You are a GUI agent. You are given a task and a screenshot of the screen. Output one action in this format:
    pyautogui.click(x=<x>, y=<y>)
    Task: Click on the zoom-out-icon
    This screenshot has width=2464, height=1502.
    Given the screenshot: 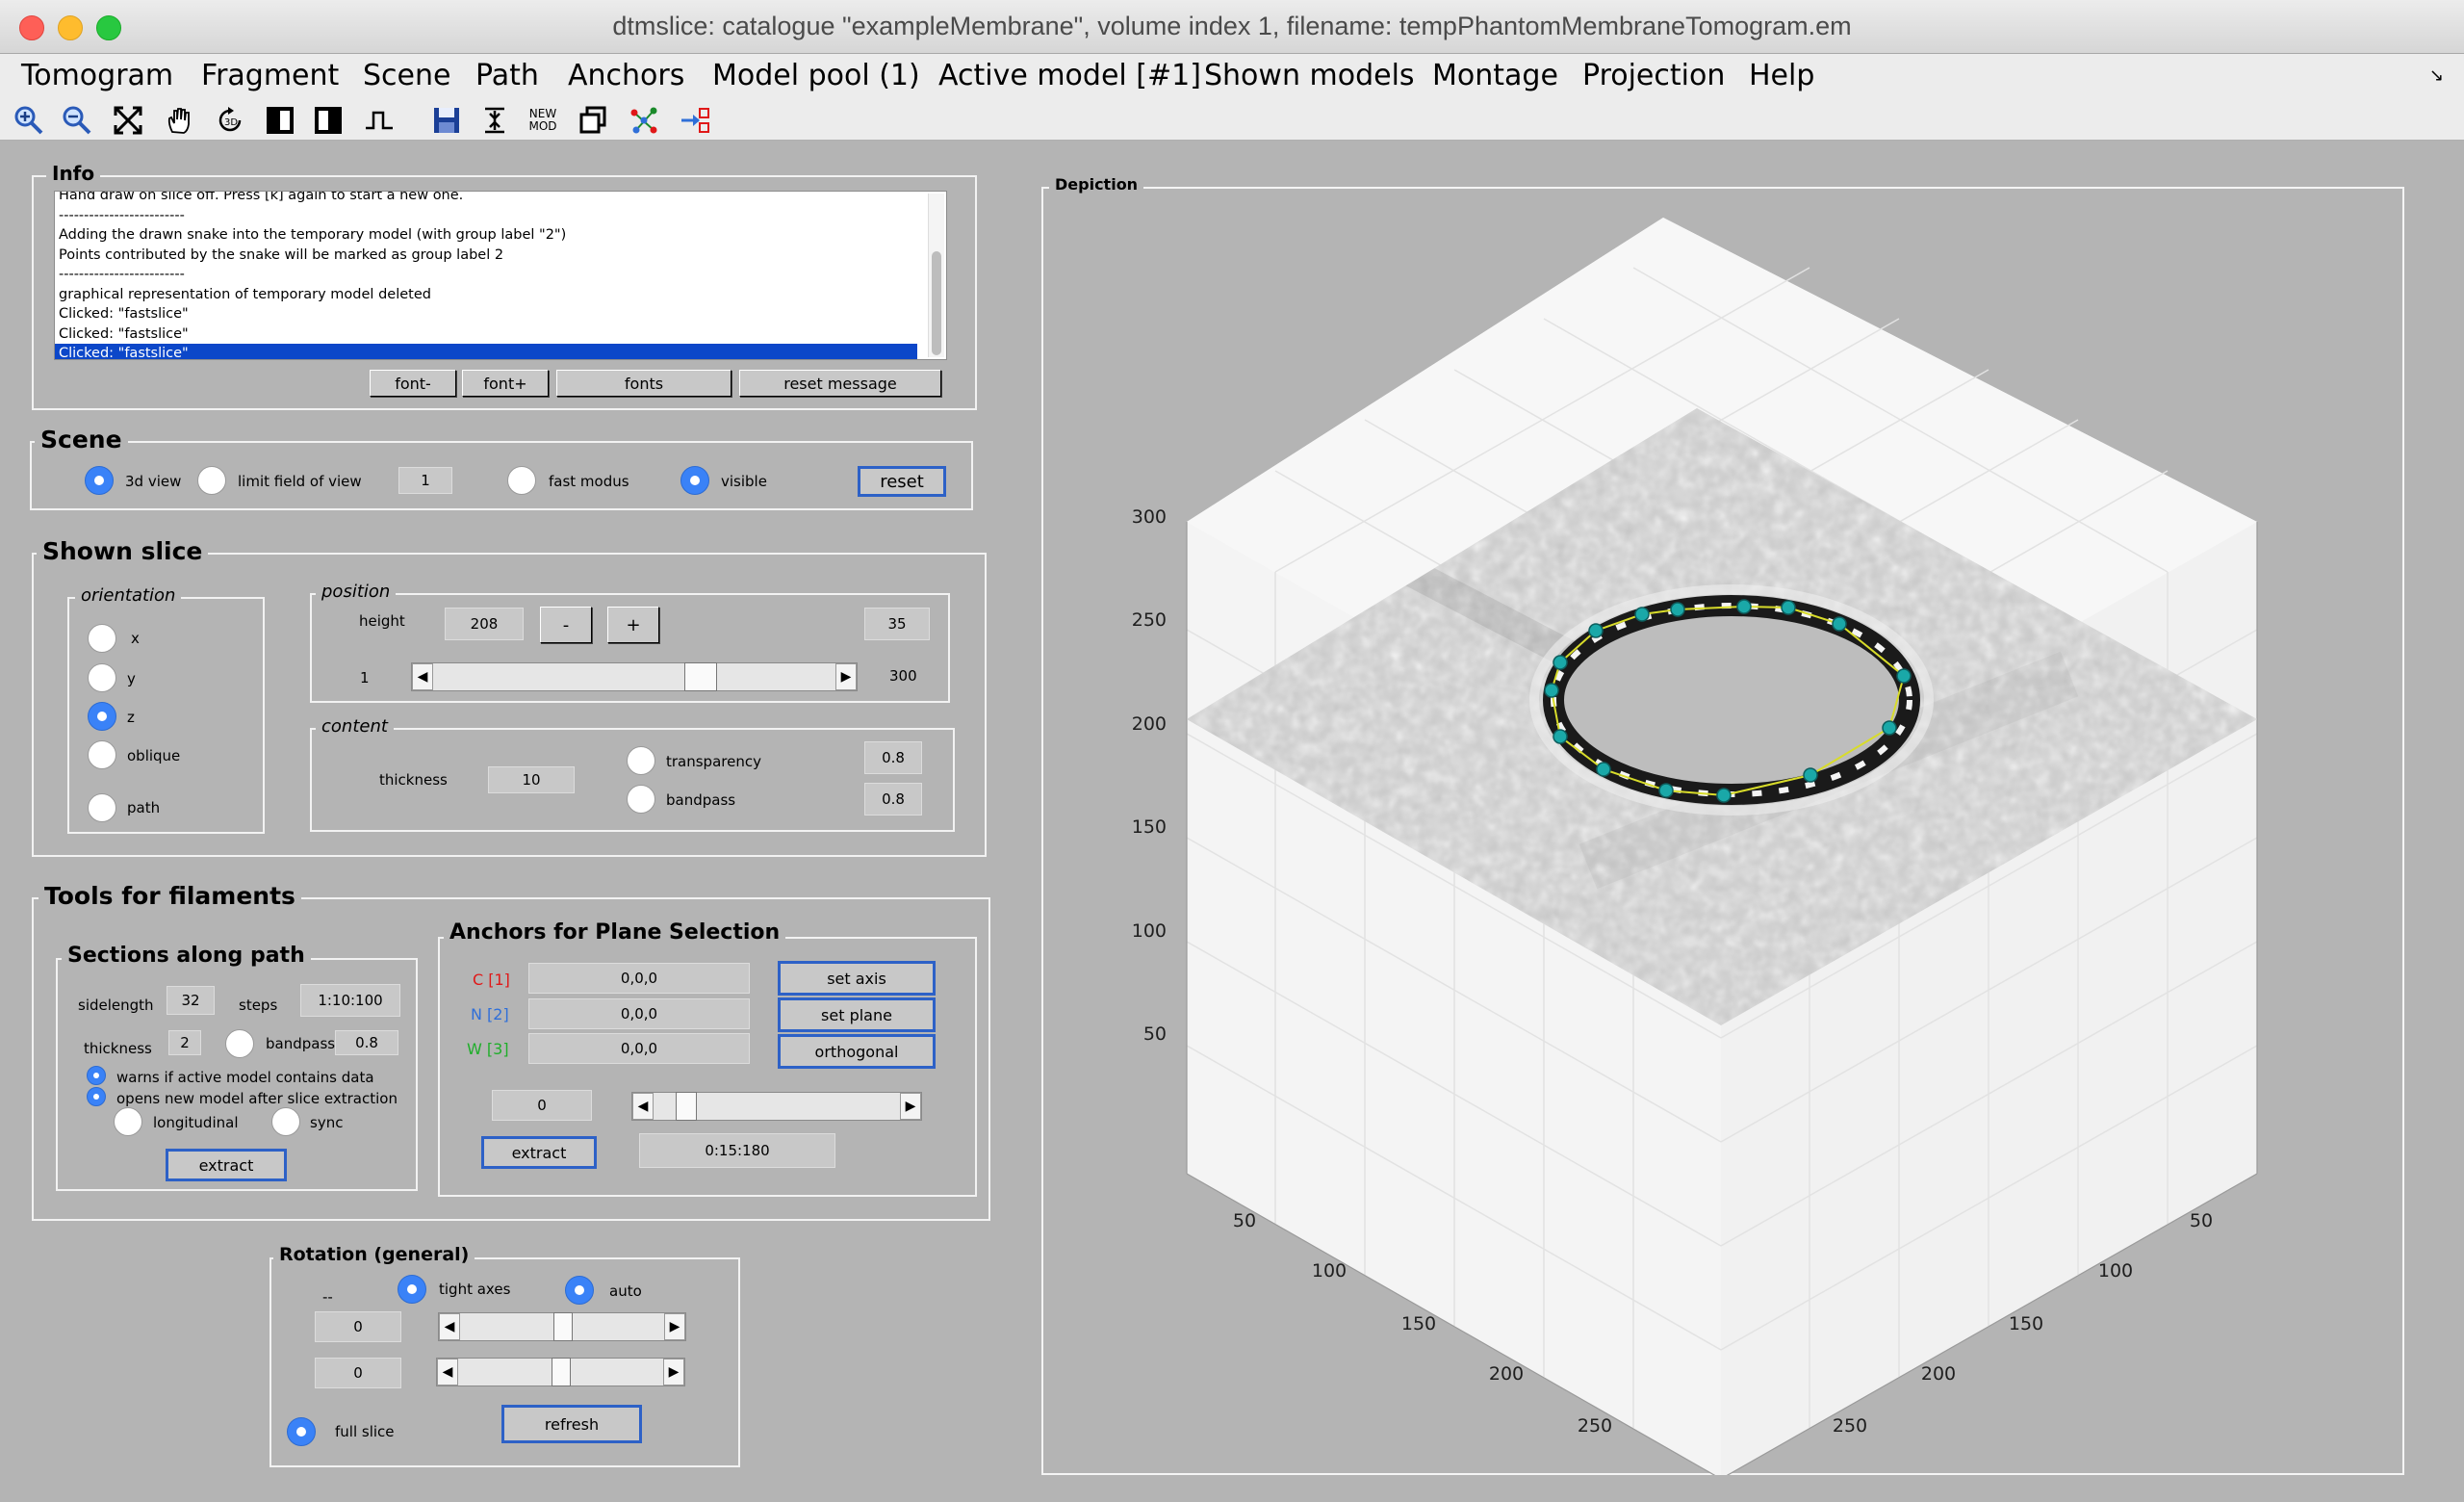 What is the action you would take?
    pyautogui.click(x=77, y=121)
    